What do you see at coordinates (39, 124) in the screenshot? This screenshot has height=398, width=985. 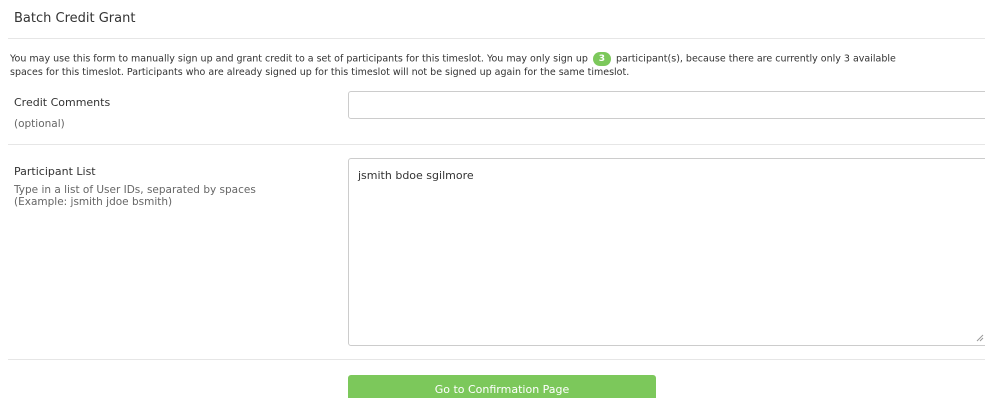 I see `credit-comments-hint: (optional)` at bounding box center [39, 124].